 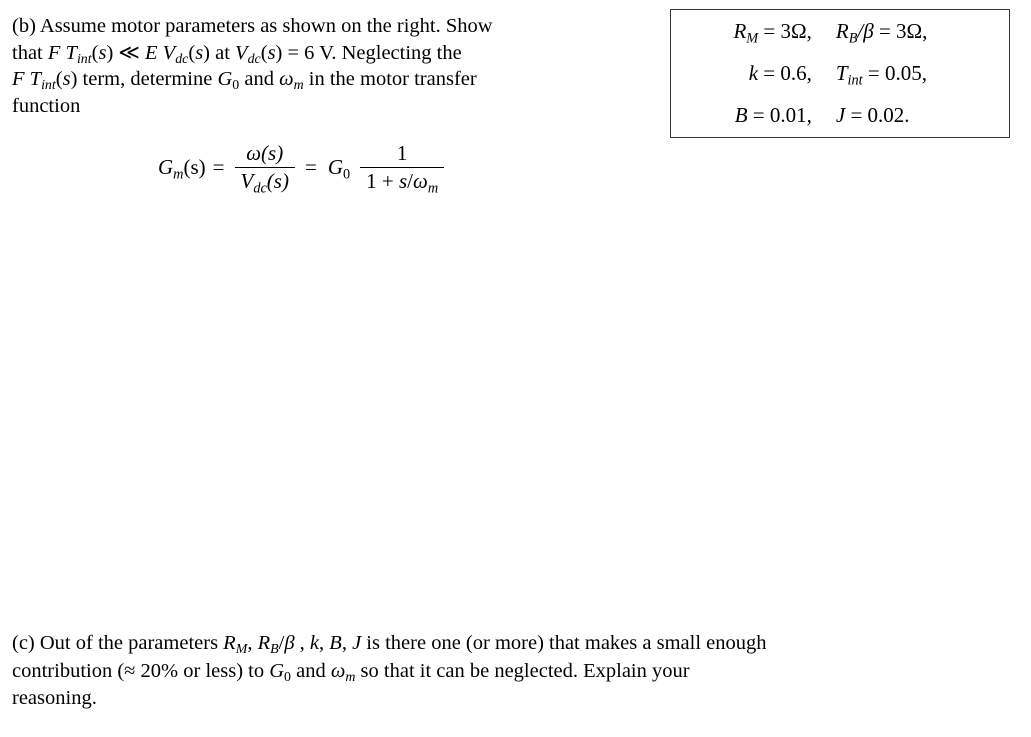 I want to click on equation-frac2-numerator: 1, so click(x=402, y=153).